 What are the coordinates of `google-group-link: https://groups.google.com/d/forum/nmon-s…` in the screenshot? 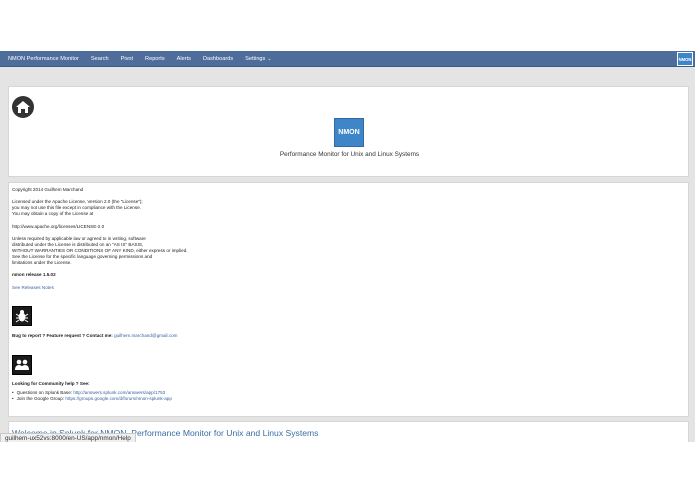 It's located at (118, 398).